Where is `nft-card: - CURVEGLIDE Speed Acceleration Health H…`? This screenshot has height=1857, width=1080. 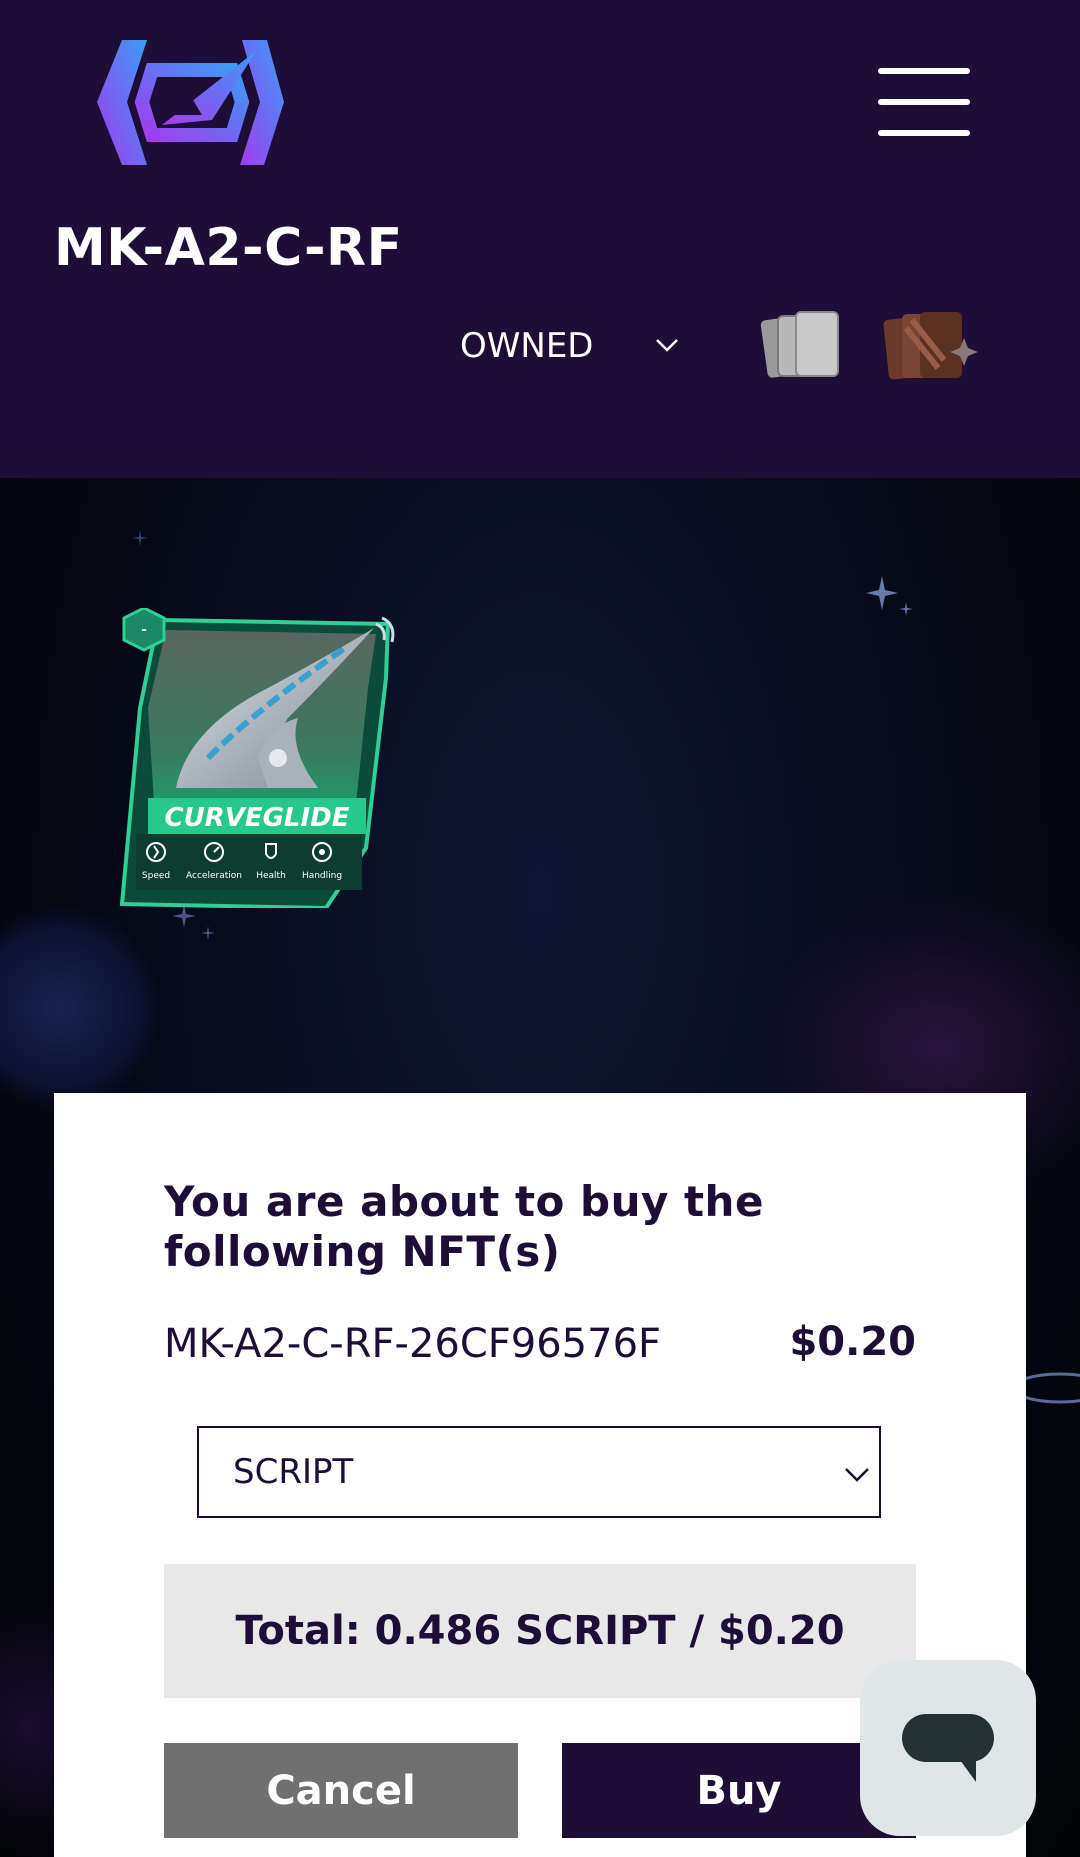 nft-card: - CURVEGLIDE Speed Acceleration Health H… is located at coordinates (258, 758).